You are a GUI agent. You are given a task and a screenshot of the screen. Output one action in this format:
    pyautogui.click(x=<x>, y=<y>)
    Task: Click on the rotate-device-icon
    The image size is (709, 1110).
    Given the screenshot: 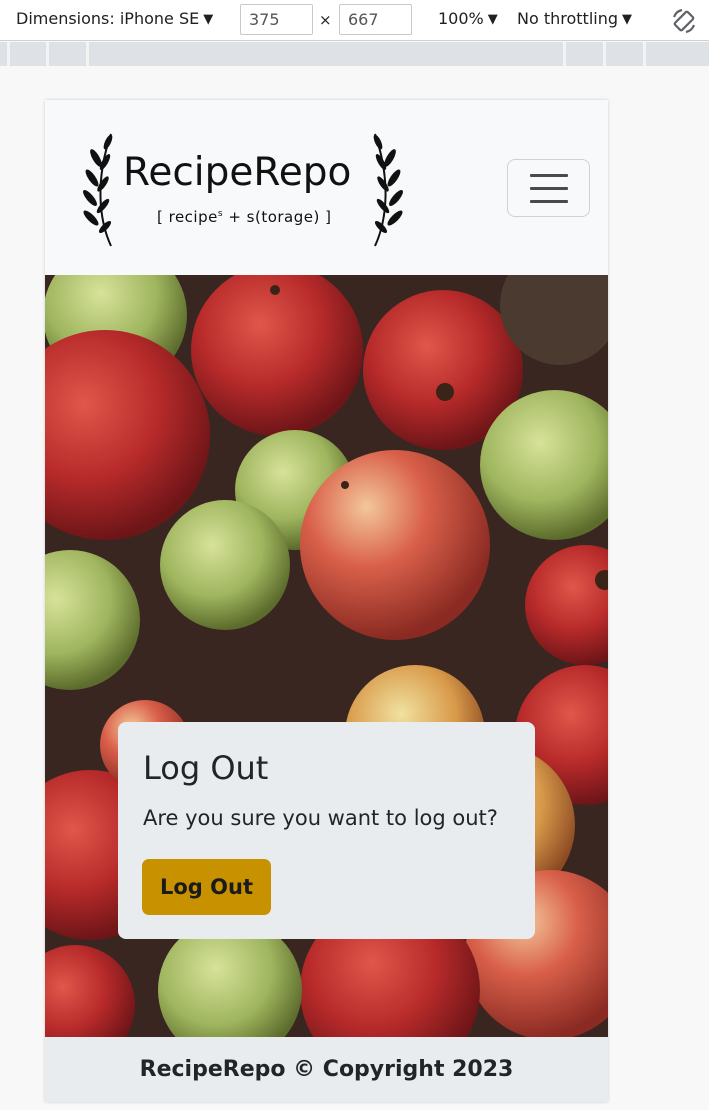 What is the action you would take?
    pyautogui.click(x=684, y=21)
    